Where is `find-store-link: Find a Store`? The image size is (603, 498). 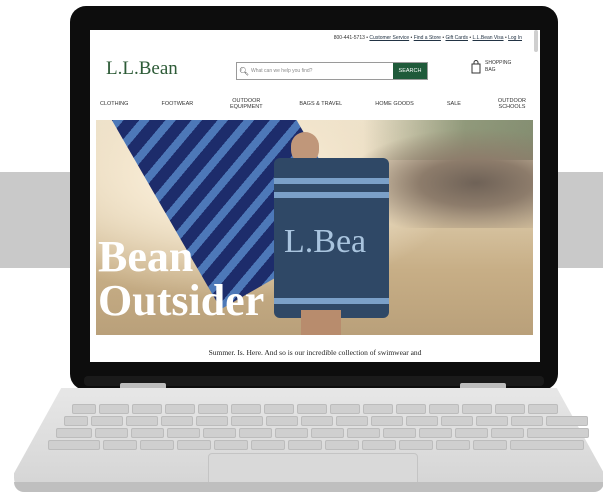
find-store-link: Find a Store is located at coordinates (427, 38).